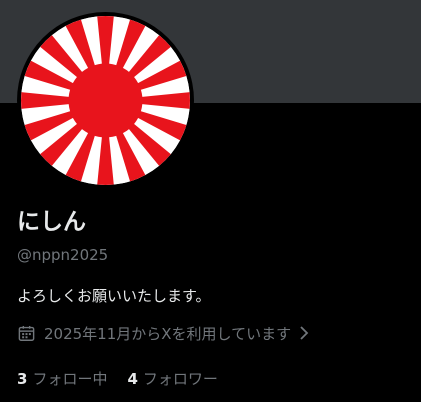 Image resolution: width=421 pixels, height=402 pixels. What do you see at coordinates (180, 379) in the screenshot?
I see `followers-label: フォロワー` at bounding box center [180, 379].